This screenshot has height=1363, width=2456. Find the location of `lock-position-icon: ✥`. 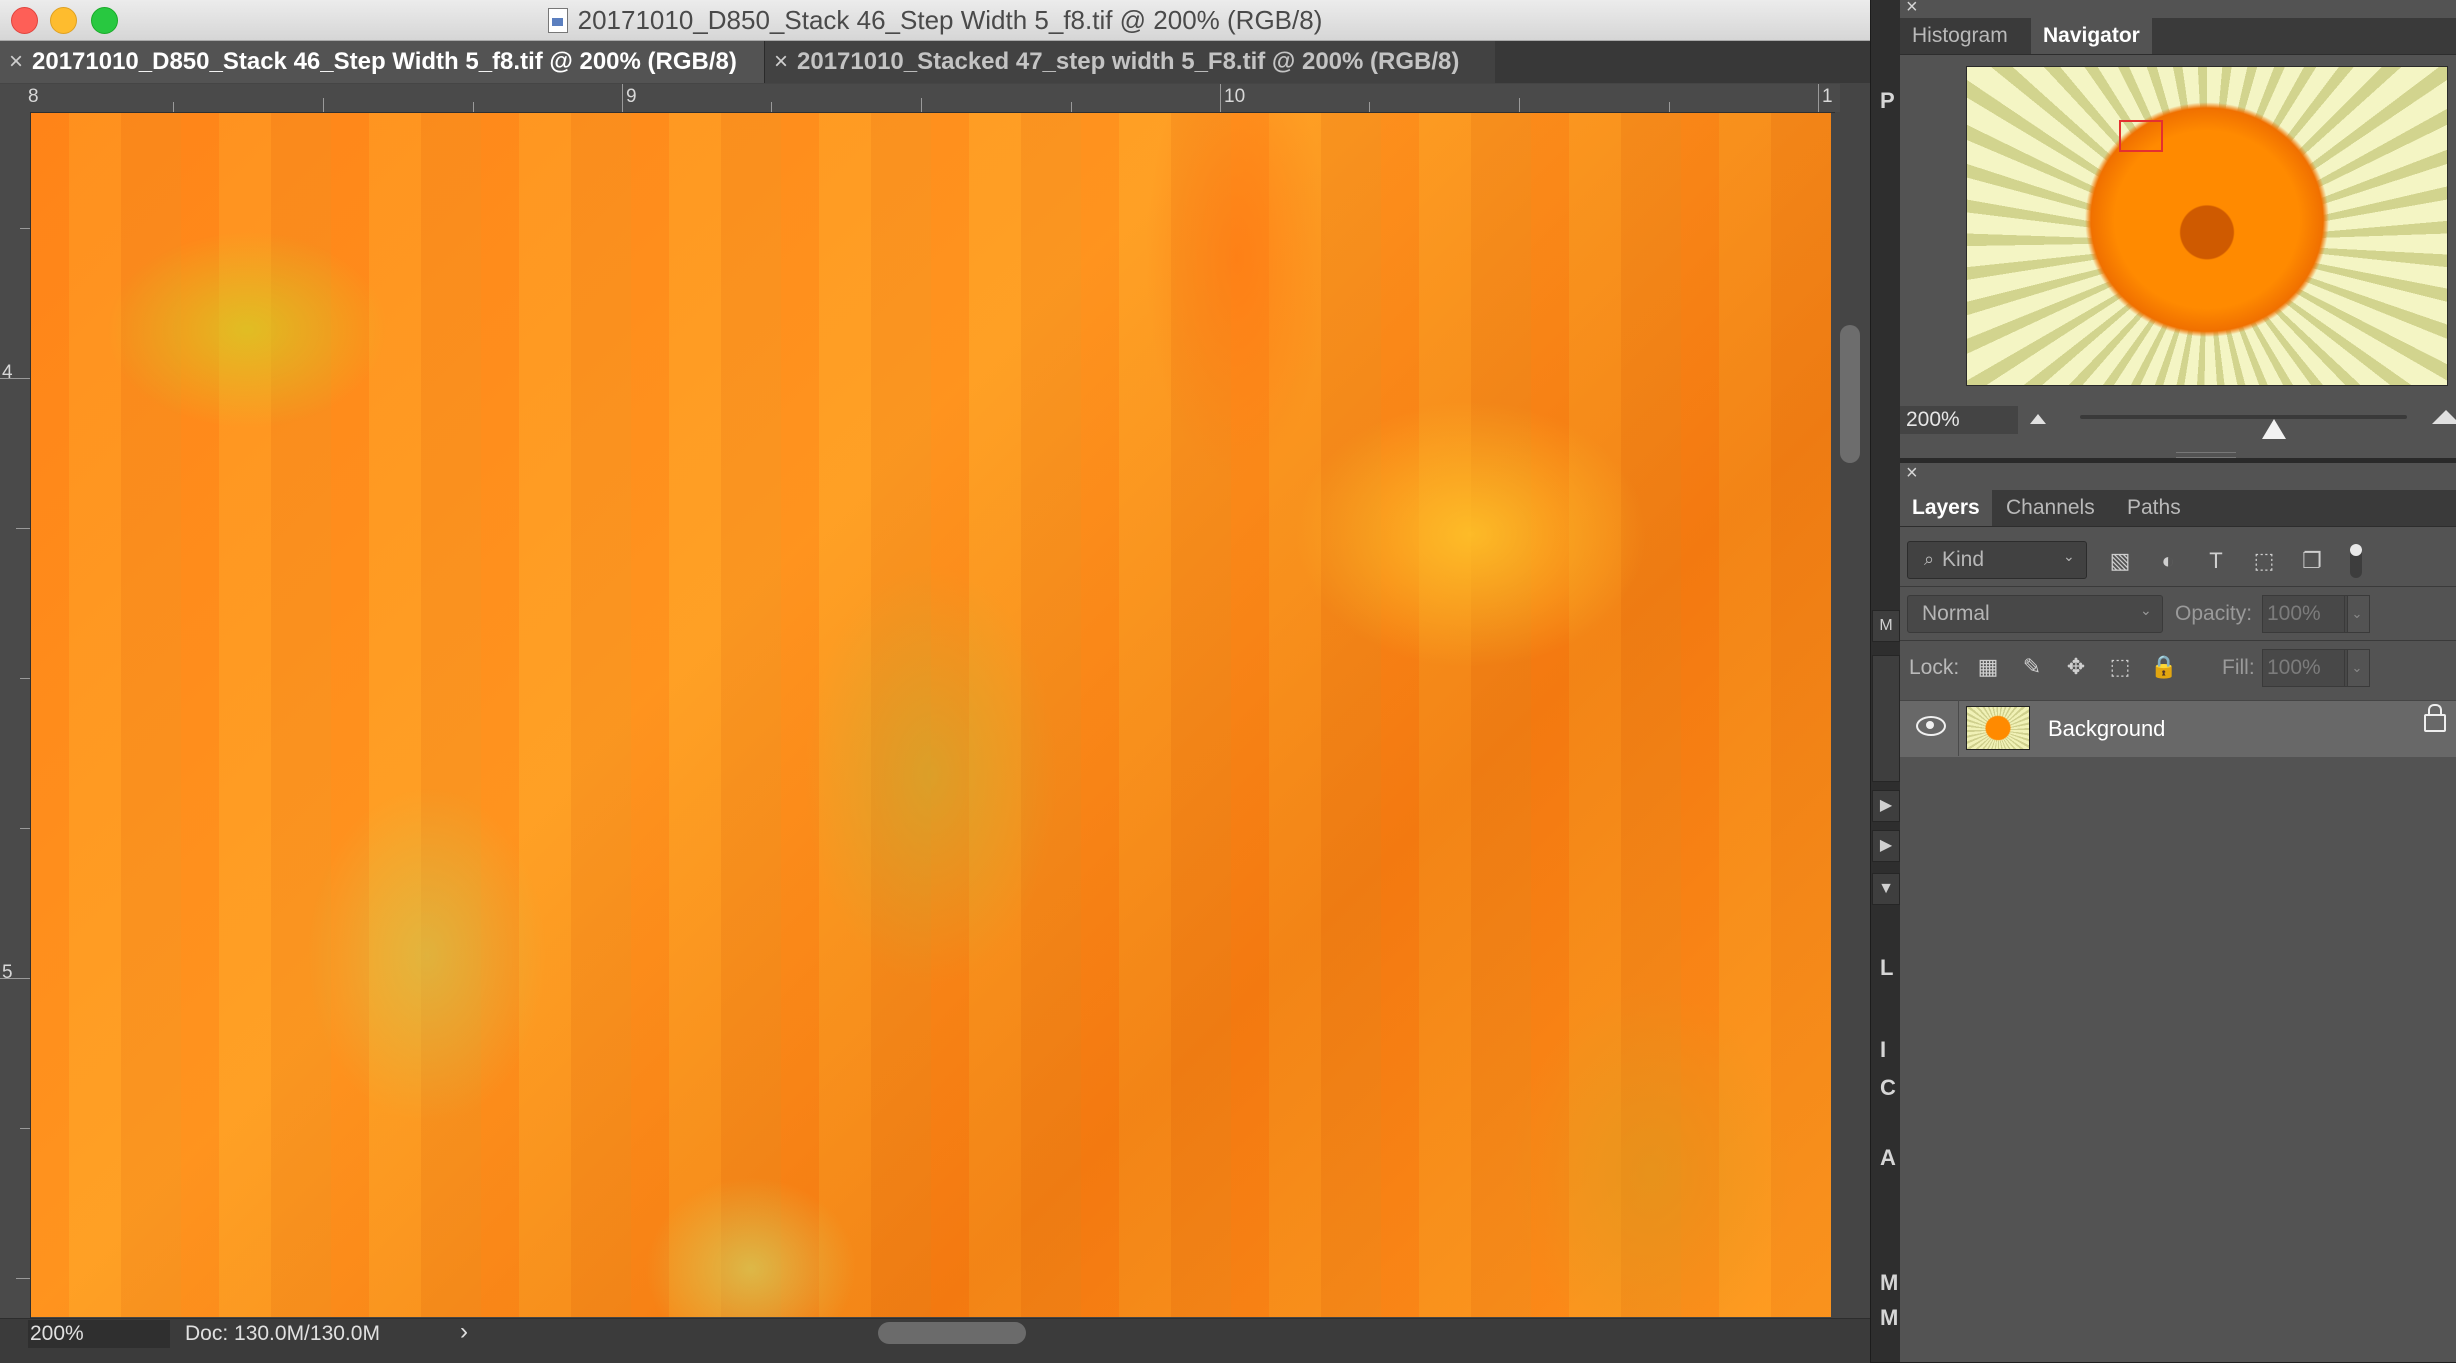

lock-position-icon: ✥ is located at coordinates (2076, 668).